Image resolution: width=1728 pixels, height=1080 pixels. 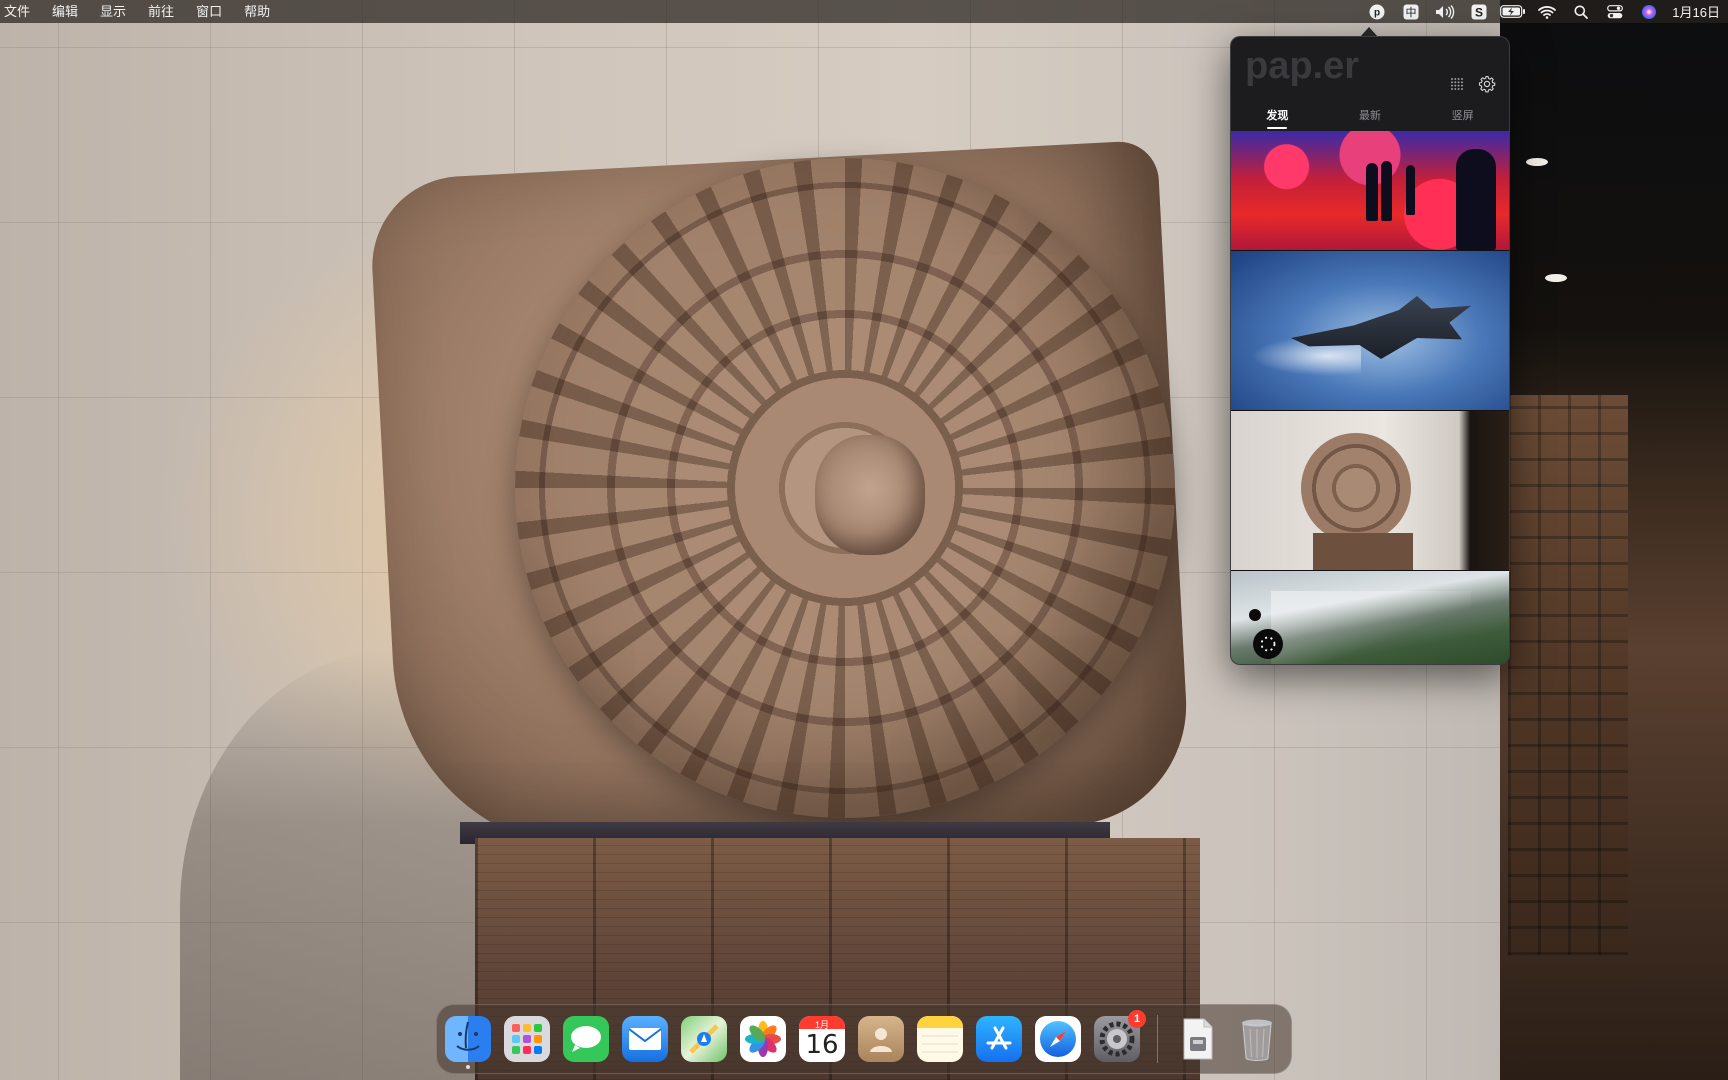 What do you see at coordinates (940, 1044) in the screenshot?
I see `notes-icon` at bounding box center [940, 1044].